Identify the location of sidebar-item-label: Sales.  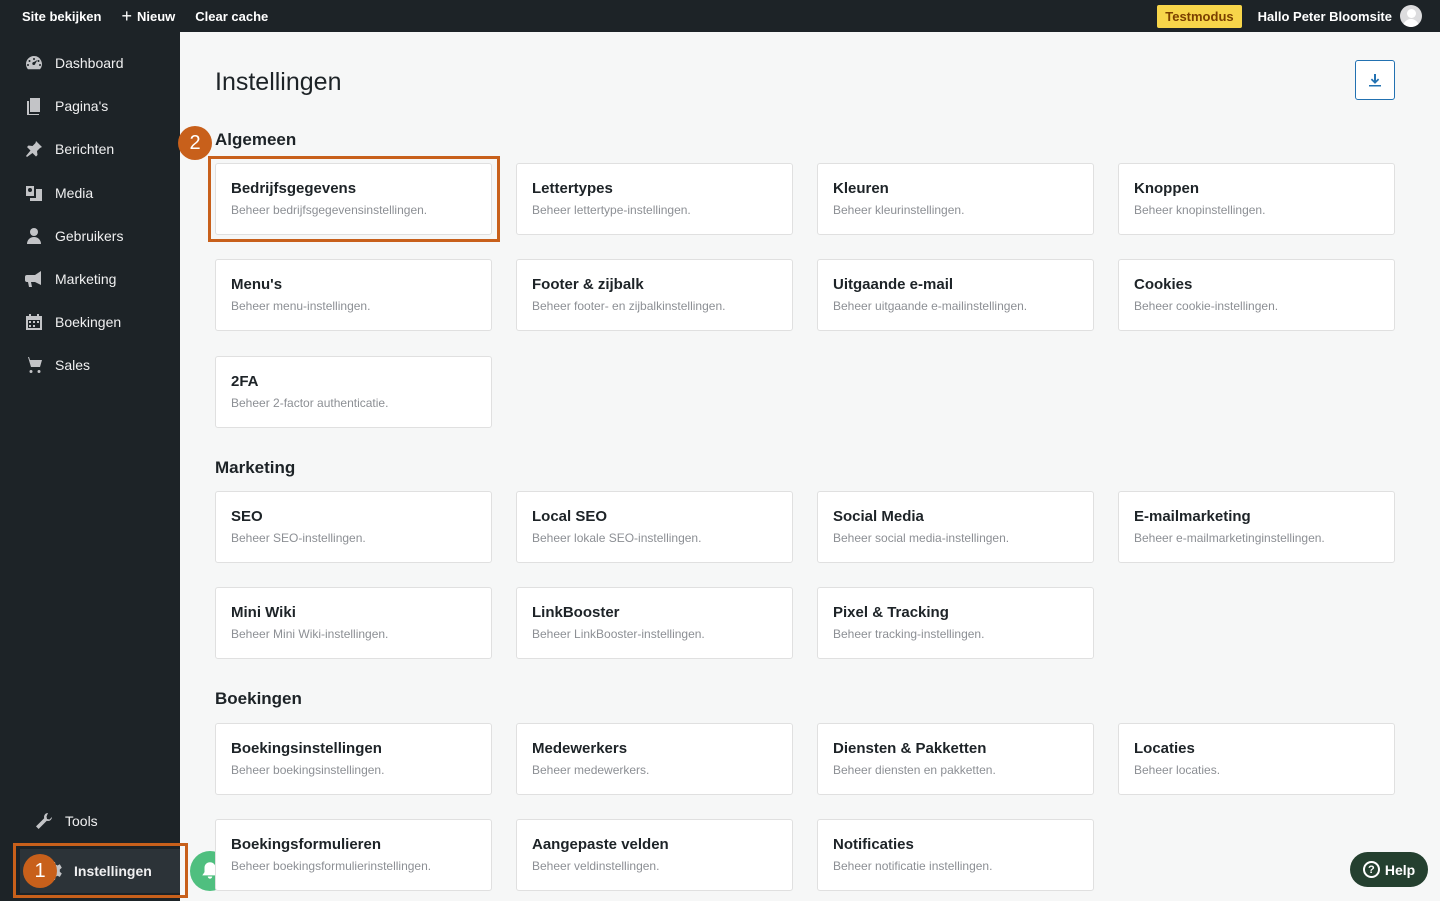
(73, 365).